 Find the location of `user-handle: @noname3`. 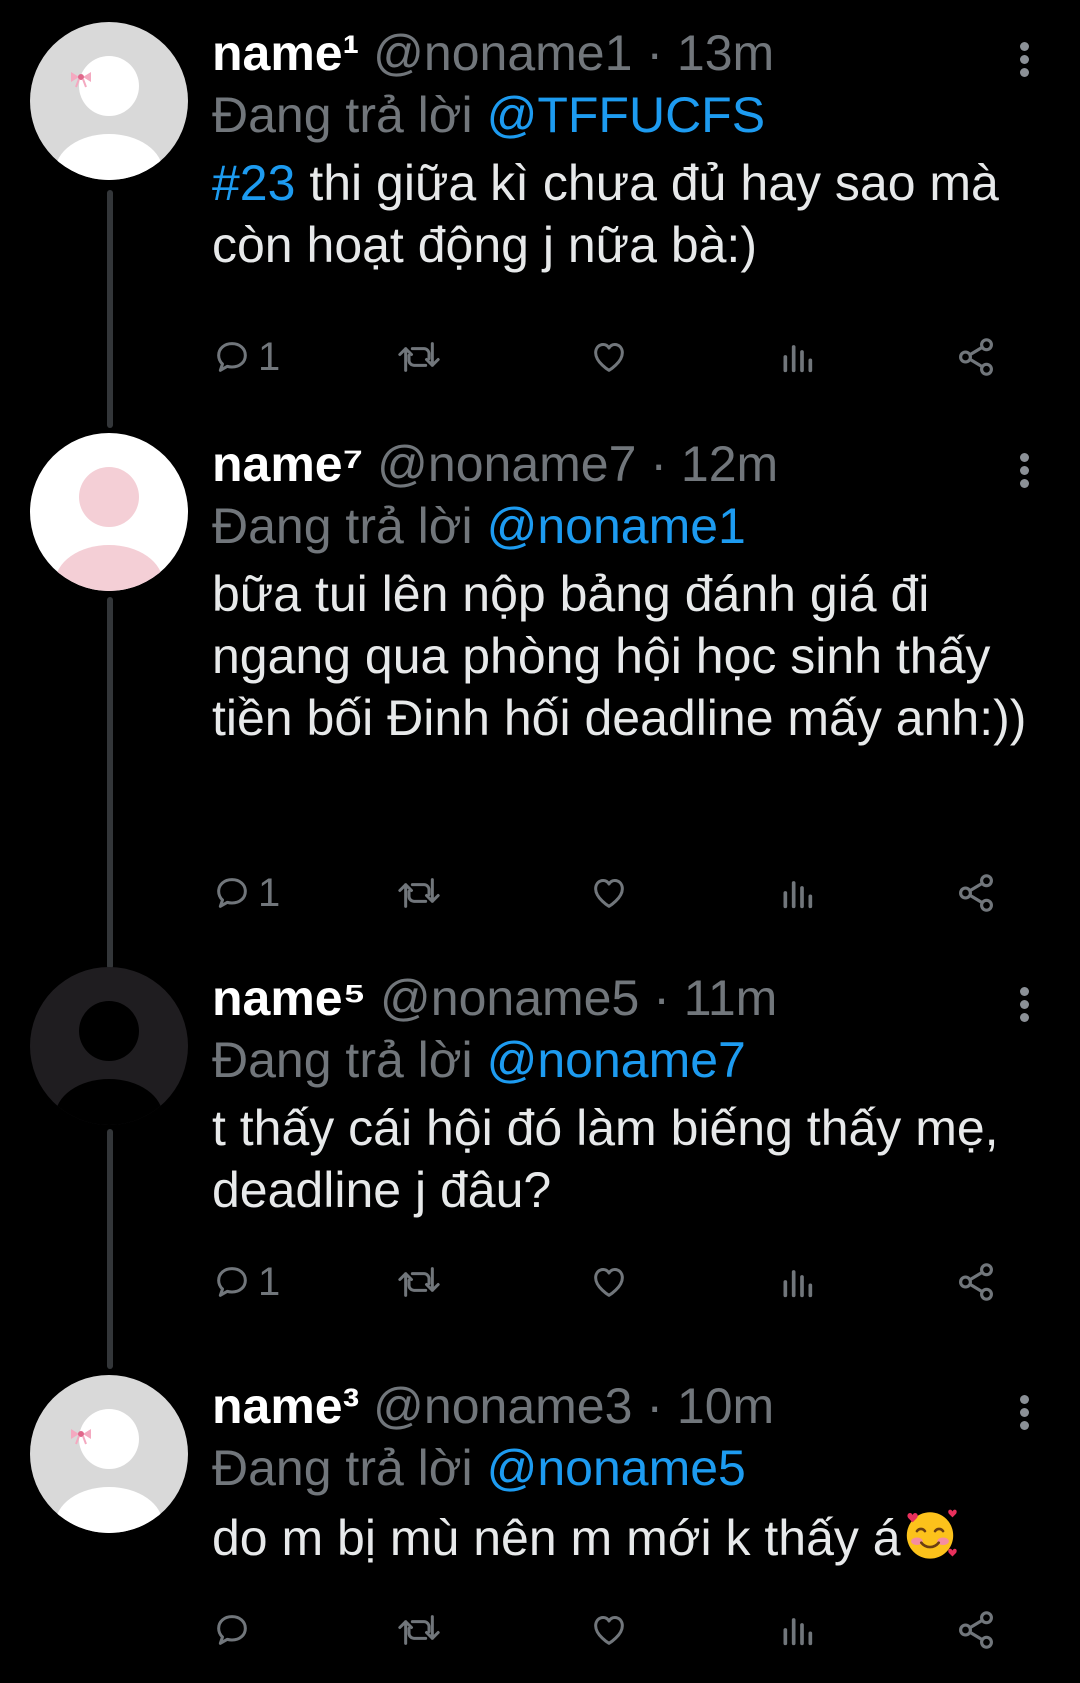

user-handle: @noname3 is located at coordinates (502, 1406).